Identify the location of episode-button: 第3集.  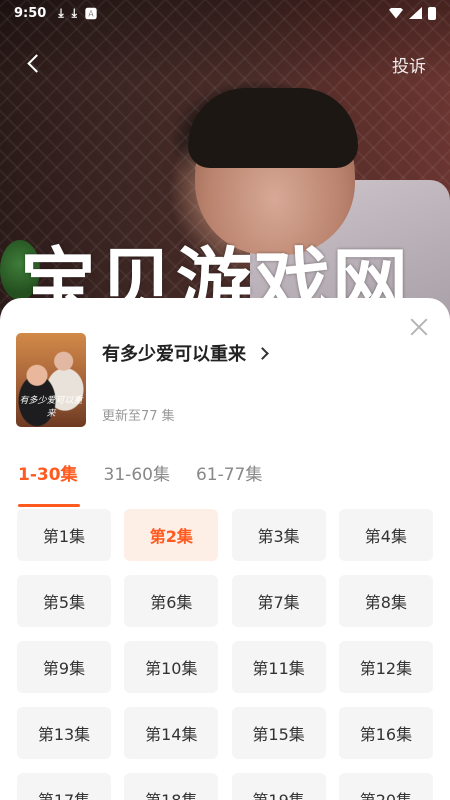
(278, 535).